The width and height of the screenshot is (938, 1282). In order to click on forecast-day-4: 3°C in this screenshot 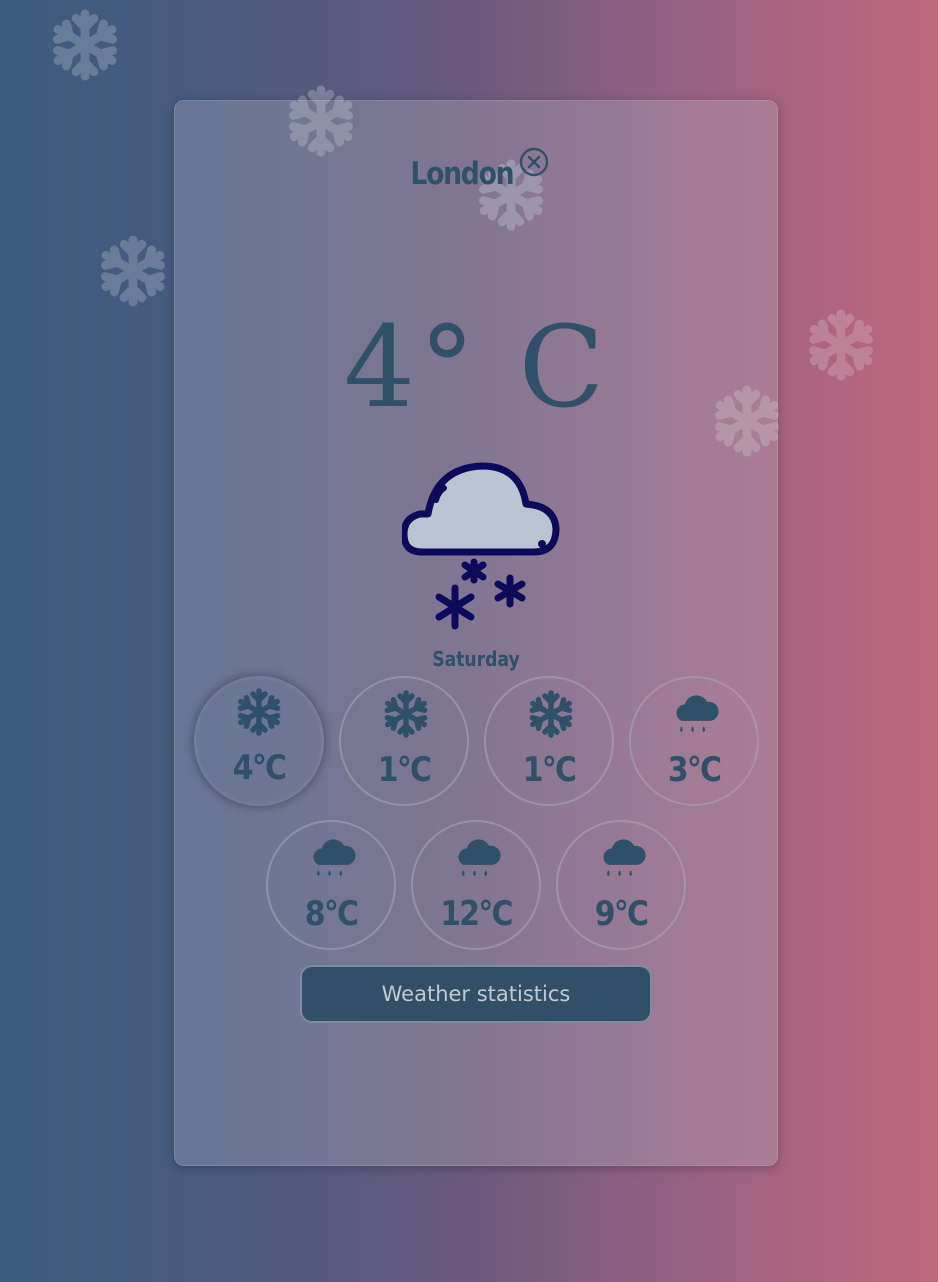, I will do `click(694, 741)`.